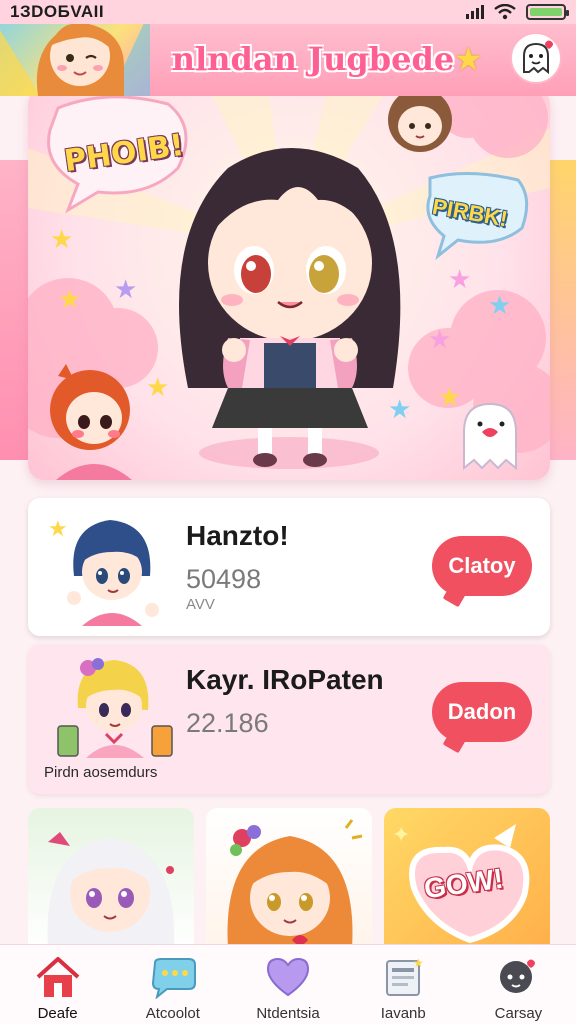  Describe the element at coordinates (505, 12) in the screenshot. I see `wifi-icon` at that location.